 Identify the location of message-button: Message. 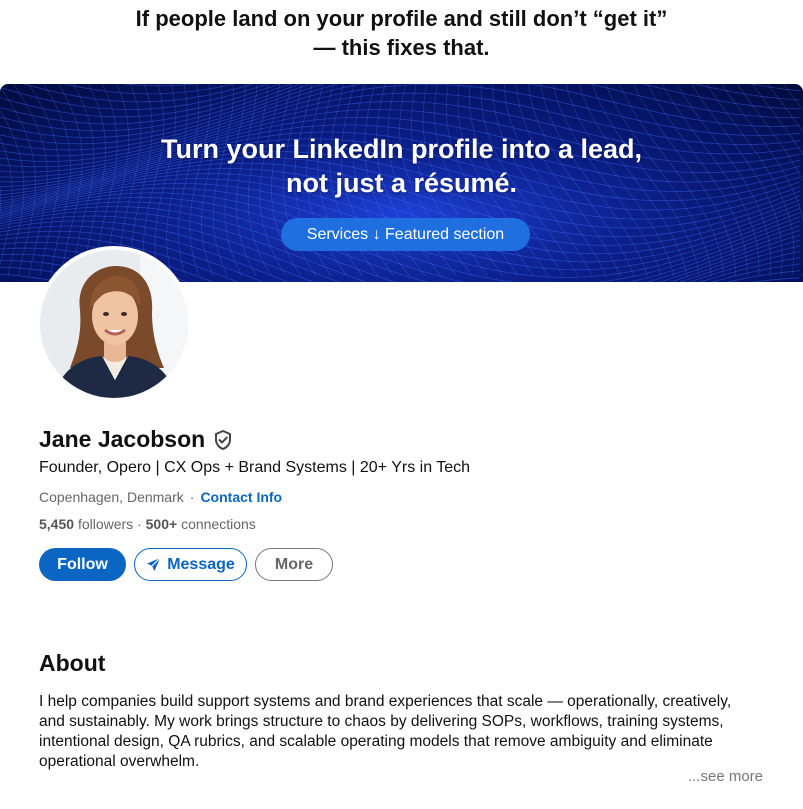
(190, 564).